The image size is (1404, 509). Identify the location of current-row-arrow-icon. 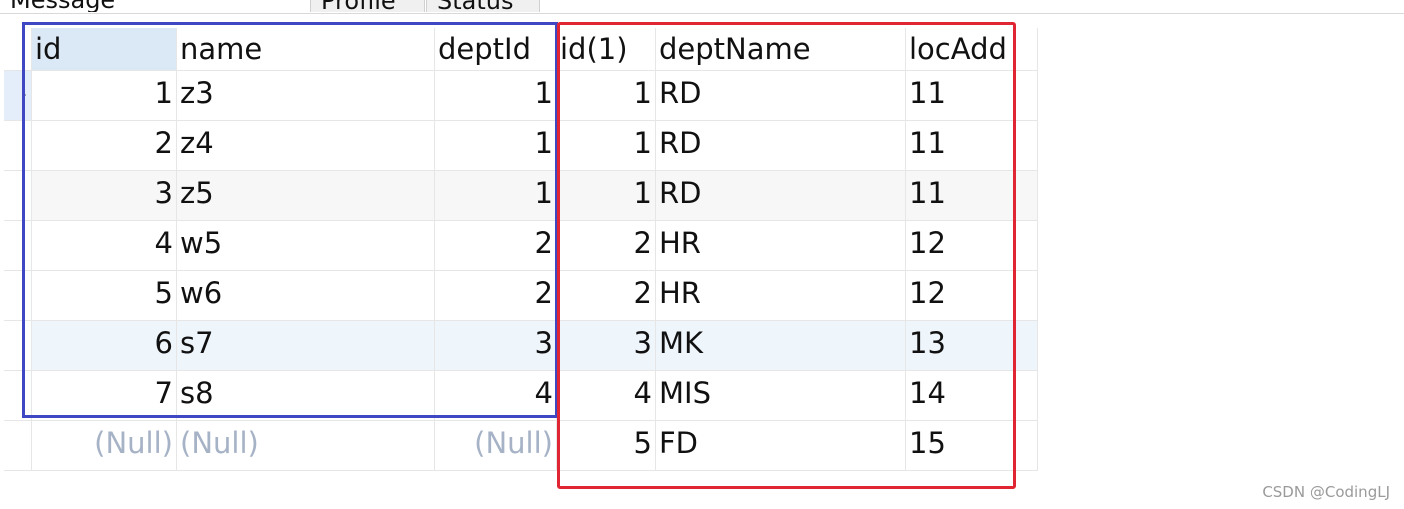
(24, 95).